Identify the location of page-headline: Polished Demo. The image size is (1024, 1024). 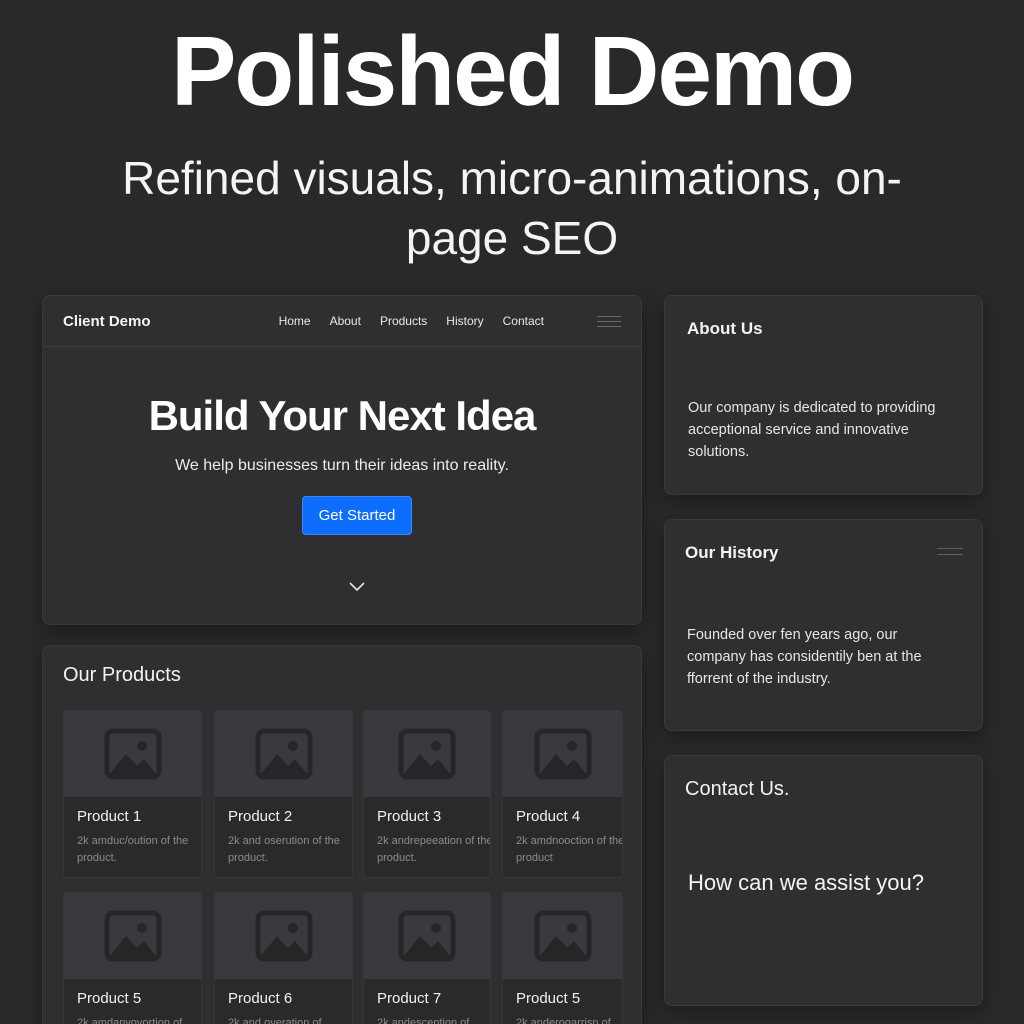
(513, 71).